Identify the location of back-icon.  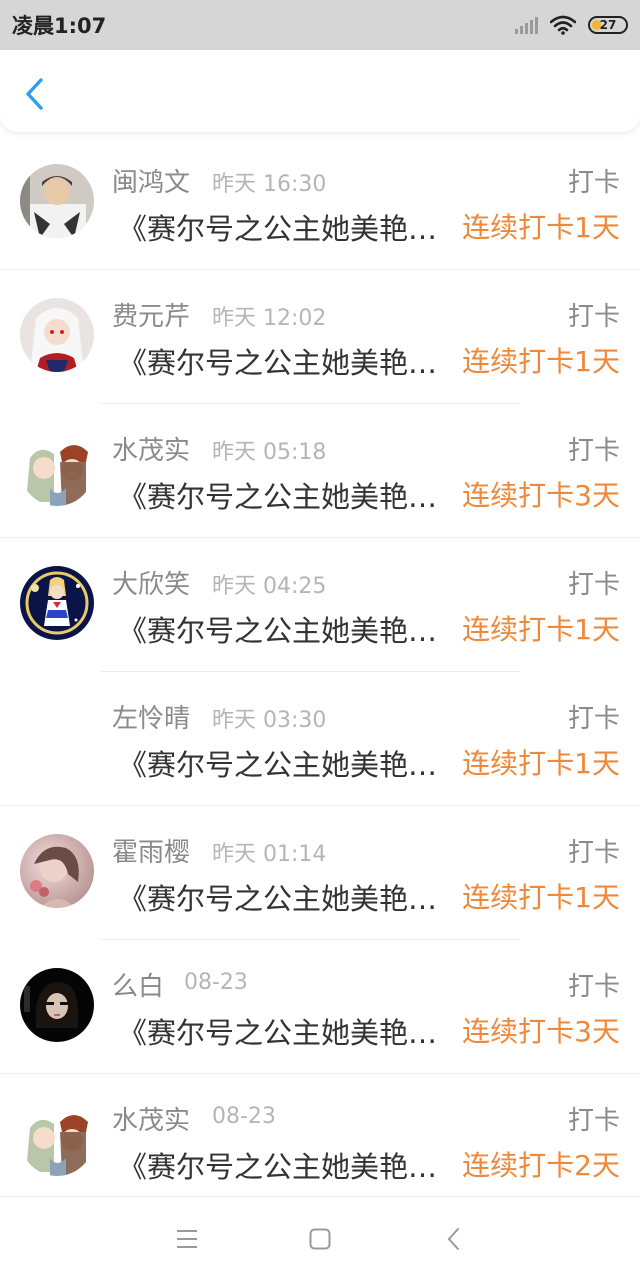
(453, 1238).